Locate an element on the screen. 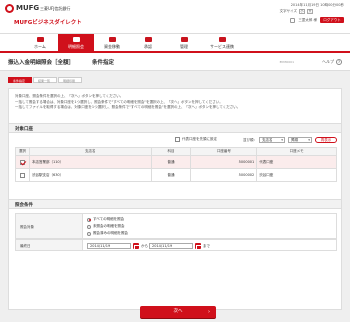 Image resolution: width=350 pixels, height=322 pixels. next-button: 次へ › is located at coordinates (178, 312).